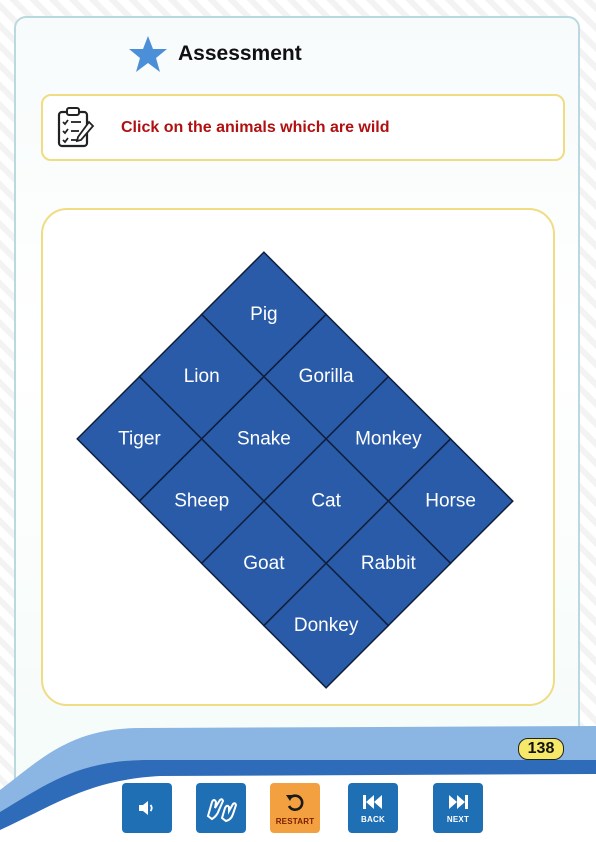 This screenshot has height=842, width=596. I want to click on back-label: BACK, so click(373, 819).